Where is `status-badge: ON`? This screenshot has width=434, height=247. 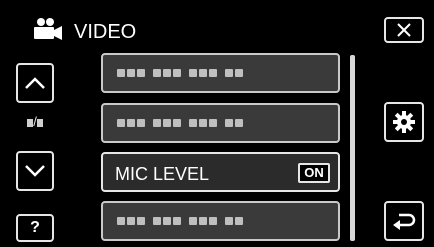
status-badge: ON is located at coordinates (314, 173).